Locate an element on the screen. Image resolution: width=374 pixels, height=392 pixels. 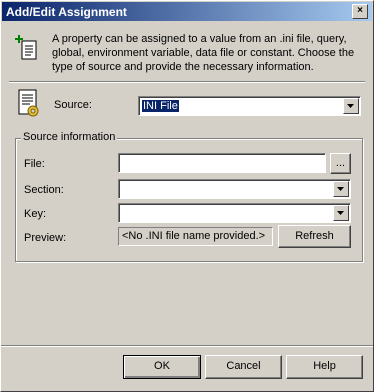
section-select is located at coordinates (234, 189).